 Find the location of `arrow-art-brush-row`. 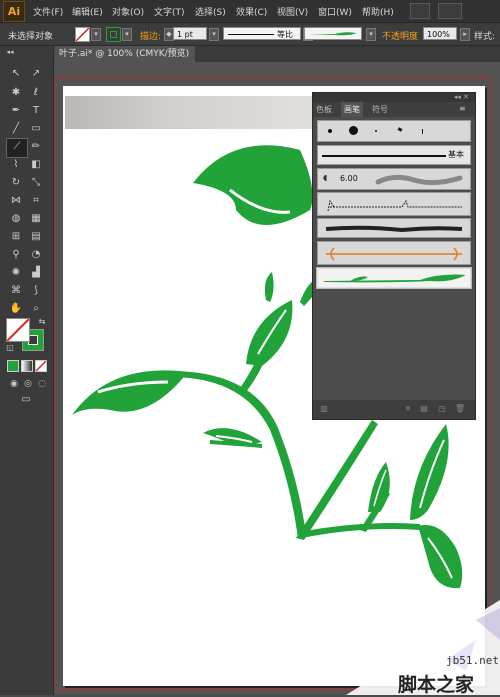

arrow-art-brush-row is located at coordinates (394, 253).